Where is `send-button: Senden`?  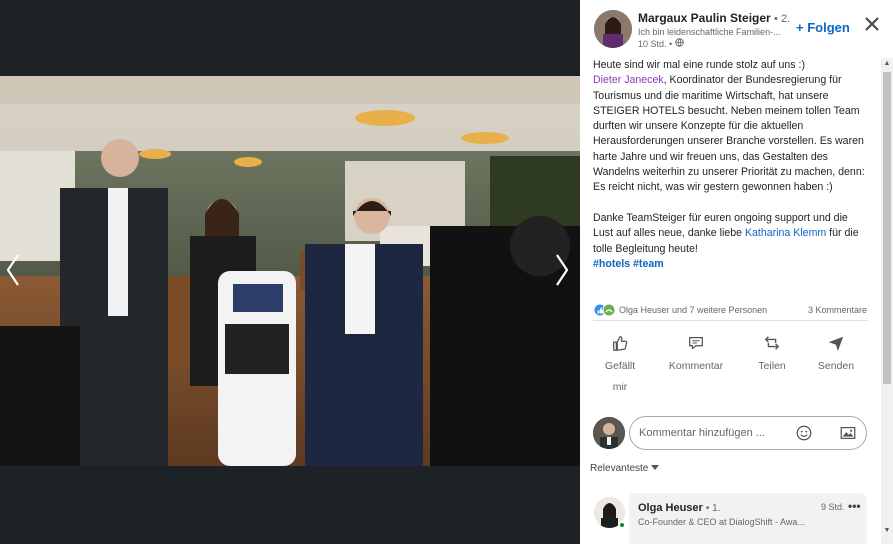
send-button: Senden is located at coordinates (836, 352).